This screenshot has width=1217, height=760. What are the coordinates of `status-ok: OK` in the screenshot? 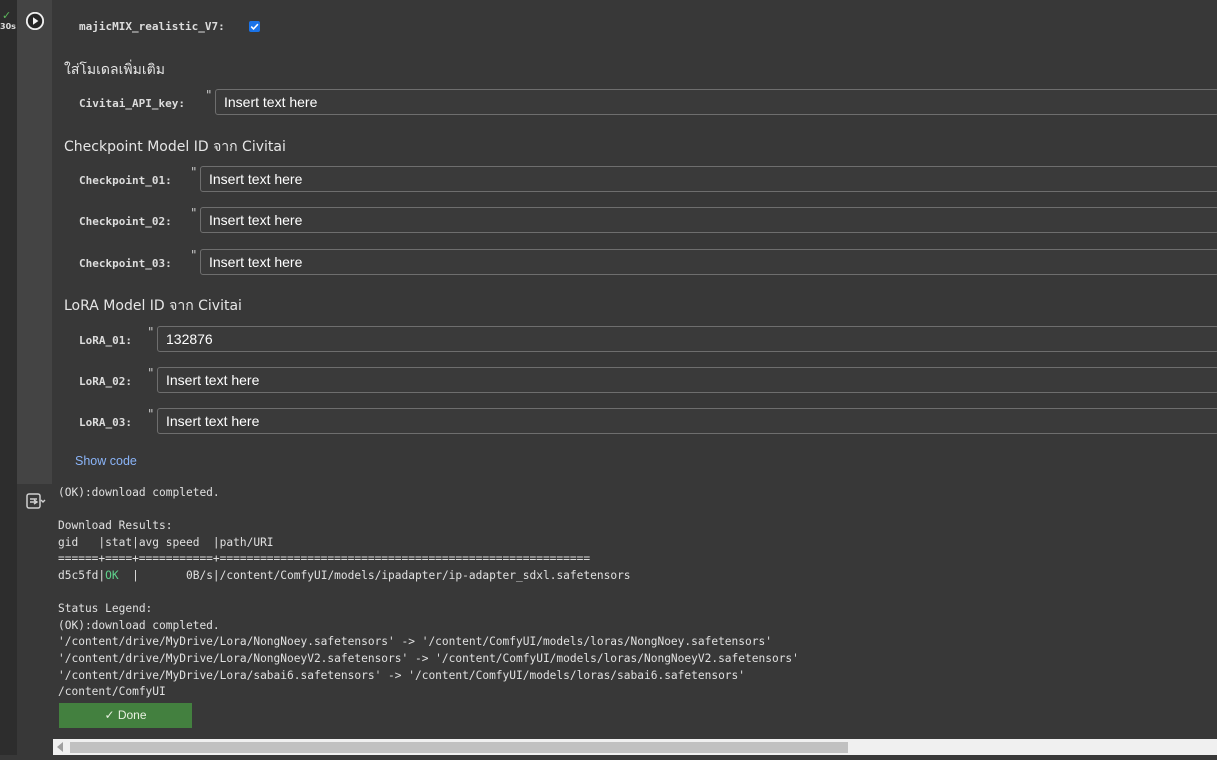 It's located at (112, 575).